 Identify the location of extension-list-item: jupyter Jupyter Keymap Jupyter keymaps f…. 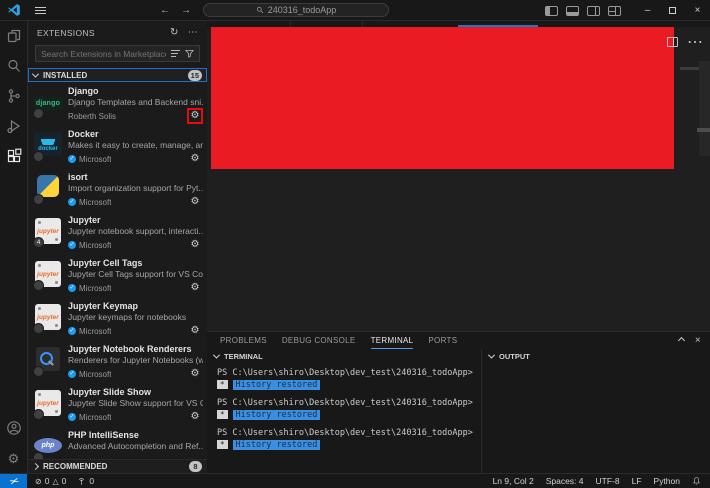
(117, 318).